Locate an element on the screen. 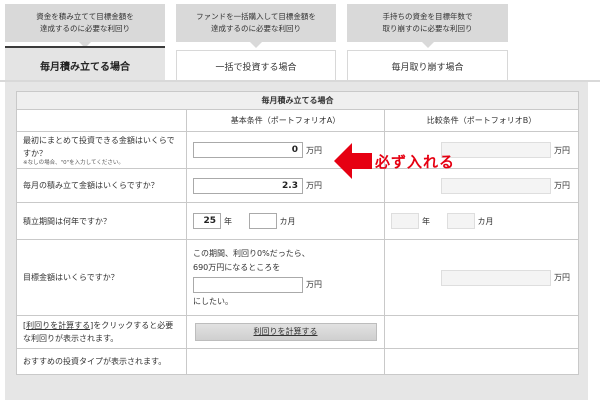 Image resolution: width=600 pixels, height=405 pixels. tab-monthly-accumulation: 毎月積み立てる場合 is located at coordinates (85, 64).